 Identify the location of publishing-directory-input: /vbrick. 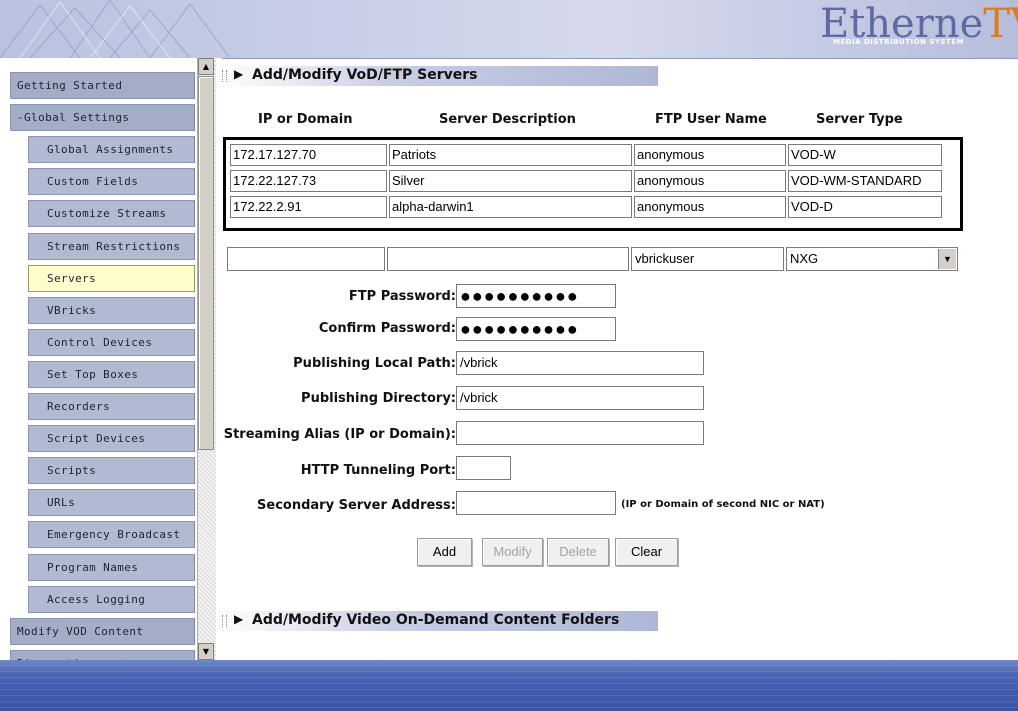
(580, 398).